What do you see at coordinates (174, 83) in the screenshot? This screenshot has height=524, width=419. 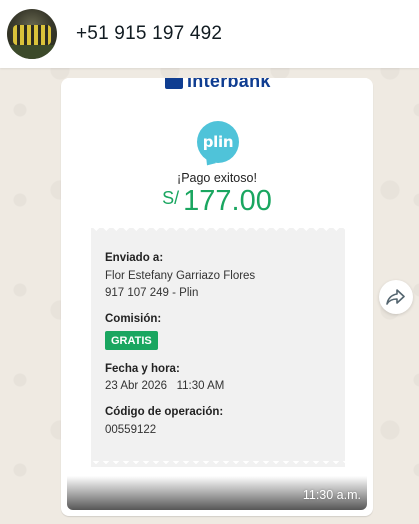 I see `bank-logo-mark` at bounding box center [174, 83].